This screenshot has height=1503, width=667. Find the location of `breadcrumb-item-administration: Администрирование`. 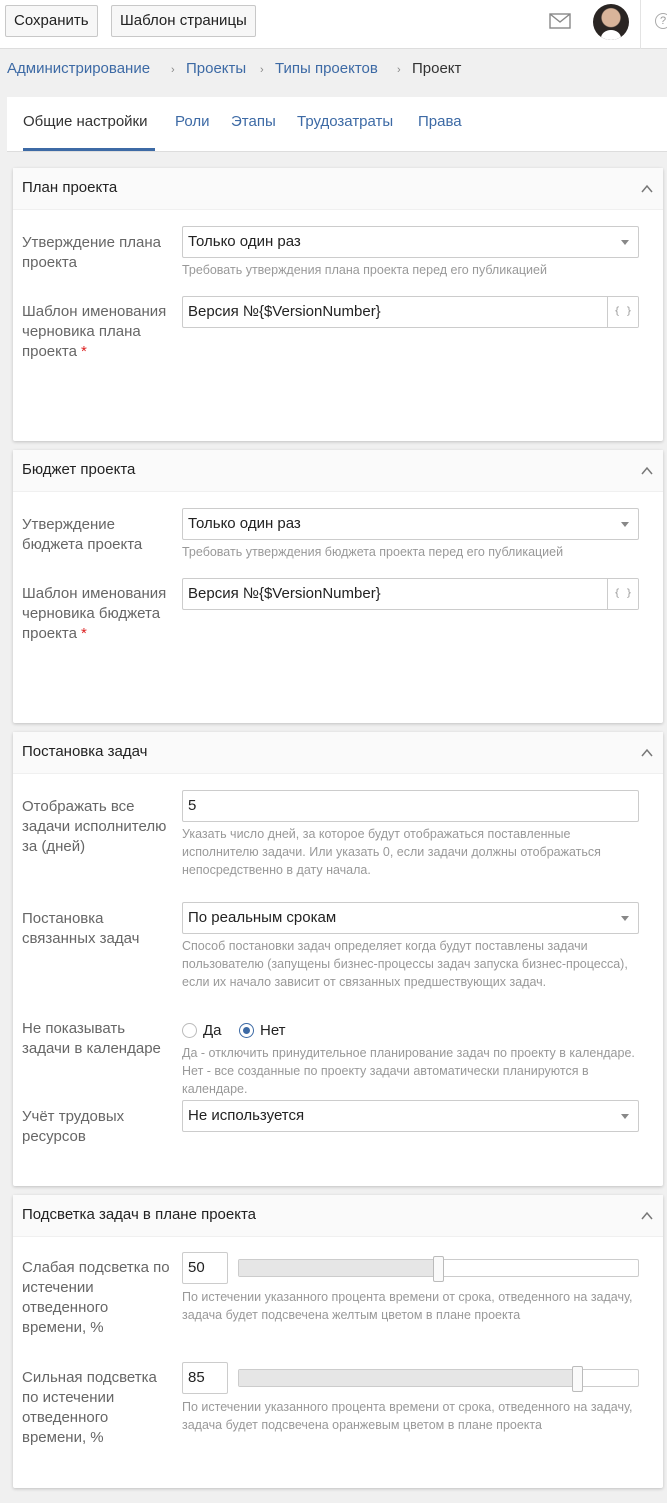

breadcrumb-item-administration: Администрирование is located at coordinates (78, 68).